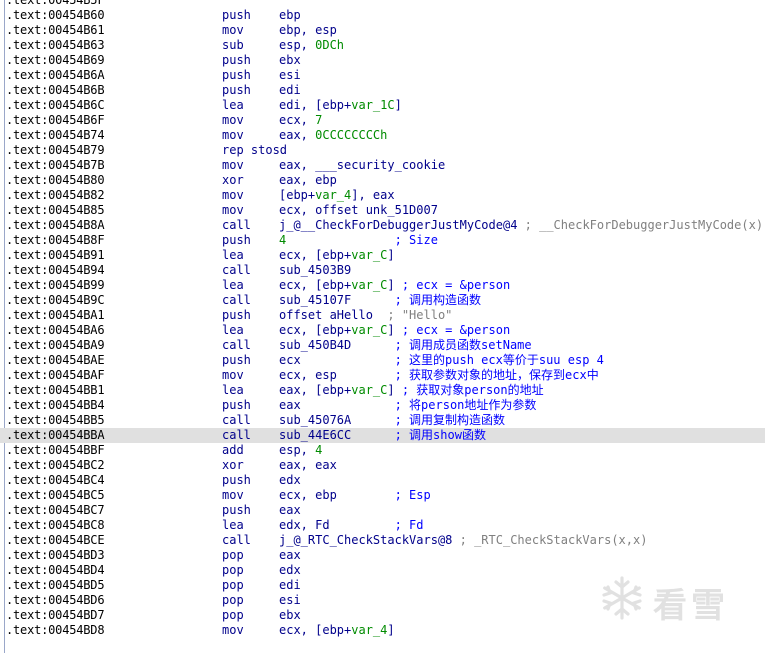  I want to click on operand-token: ebp, esp, so click(308, 29).